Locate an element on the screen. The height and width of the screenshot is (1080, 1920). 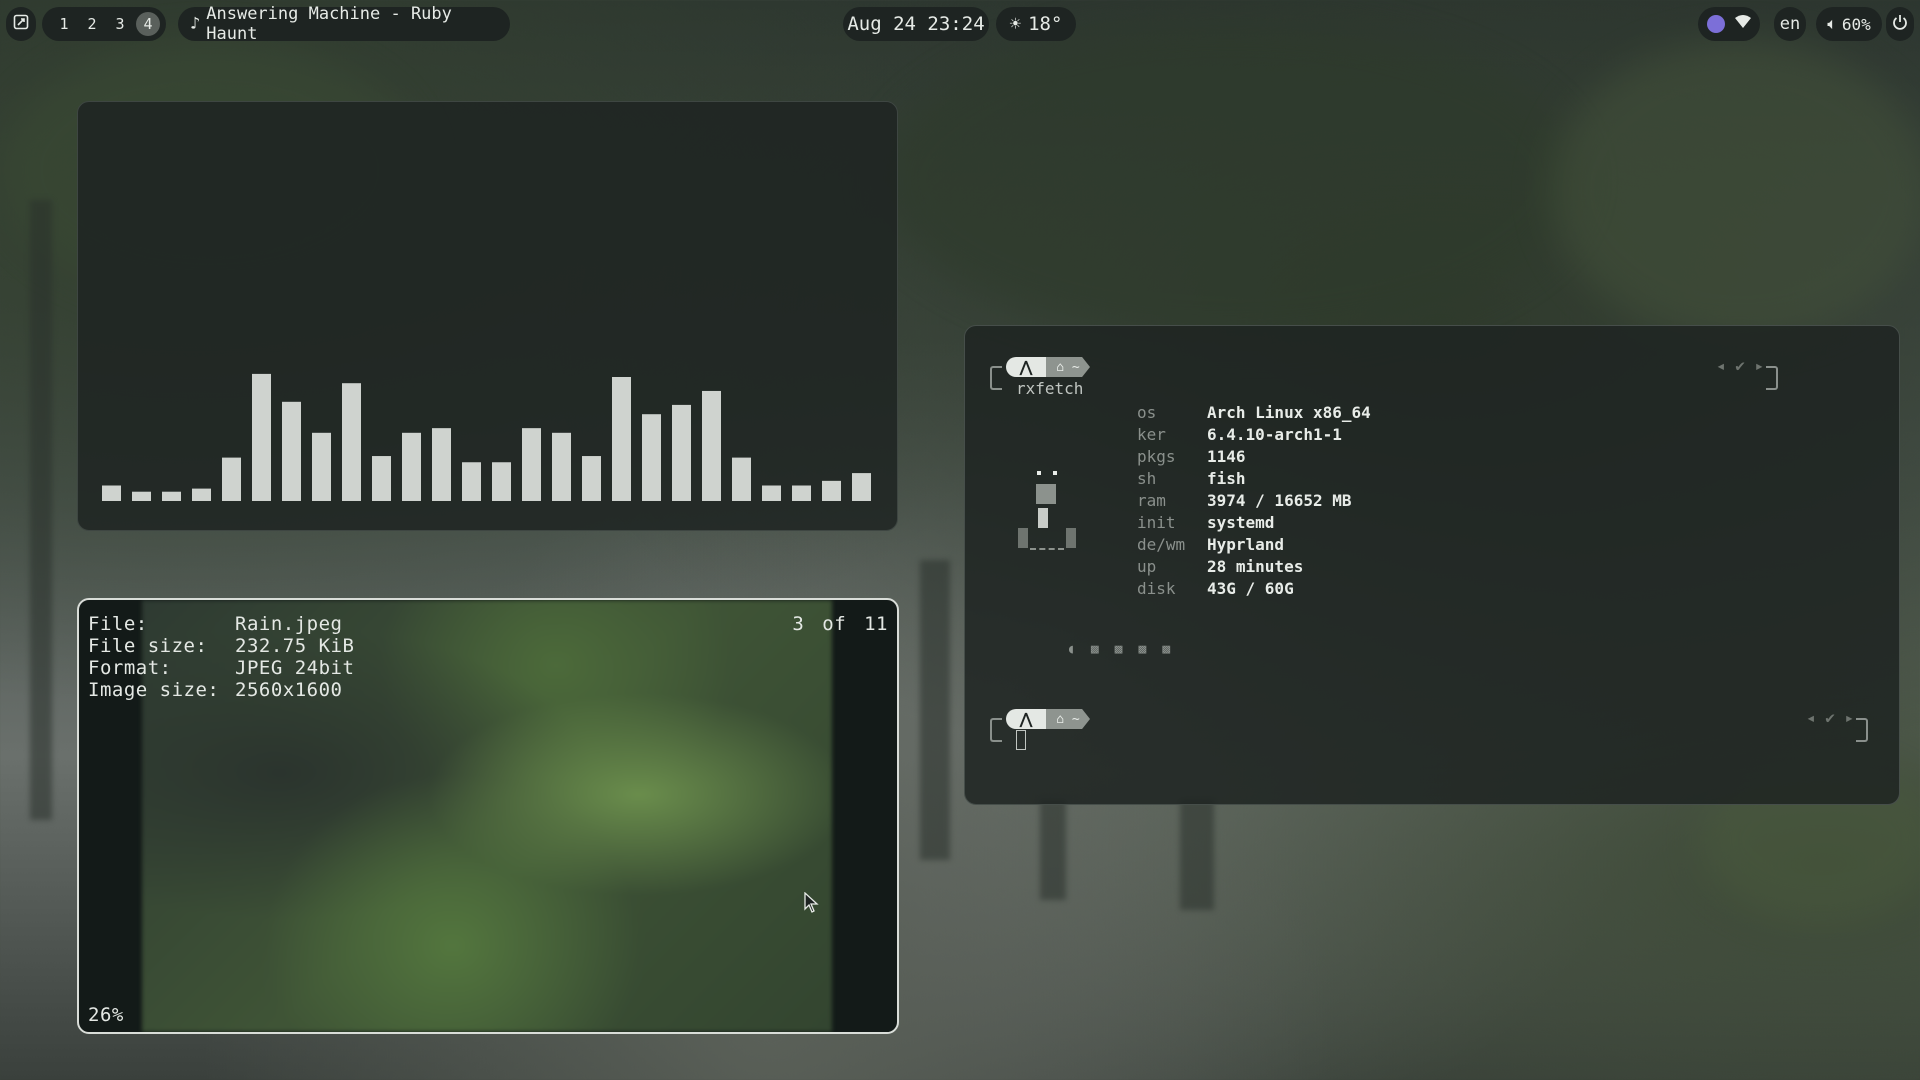
volume-widget: 🔈︎ 60% is located at coordinates (1849, 24).